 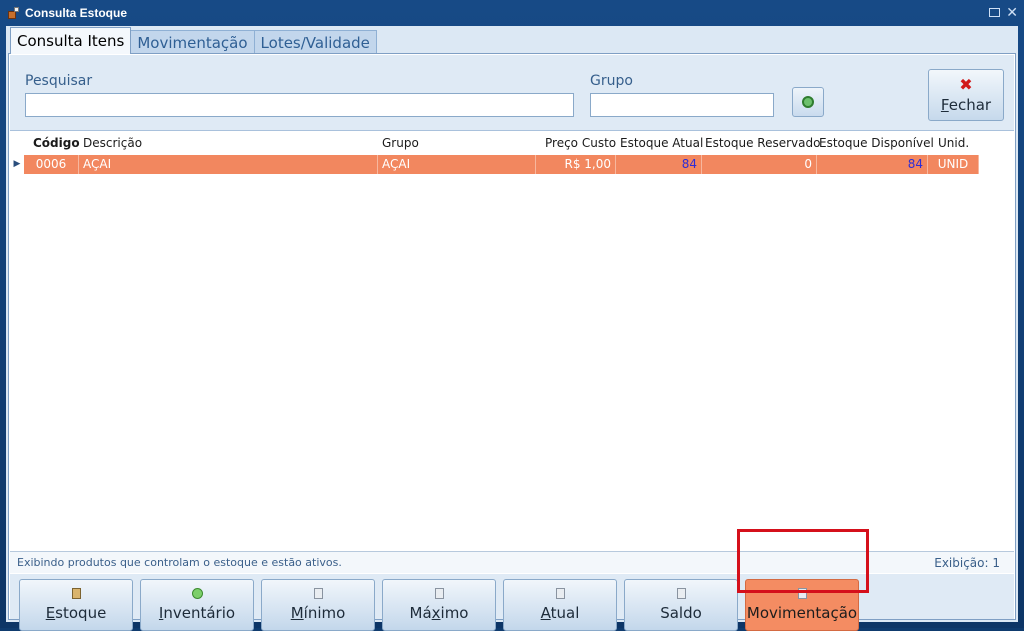 I want to click on tab-movimentacao: Movimentação, so click(x=192, y=42).